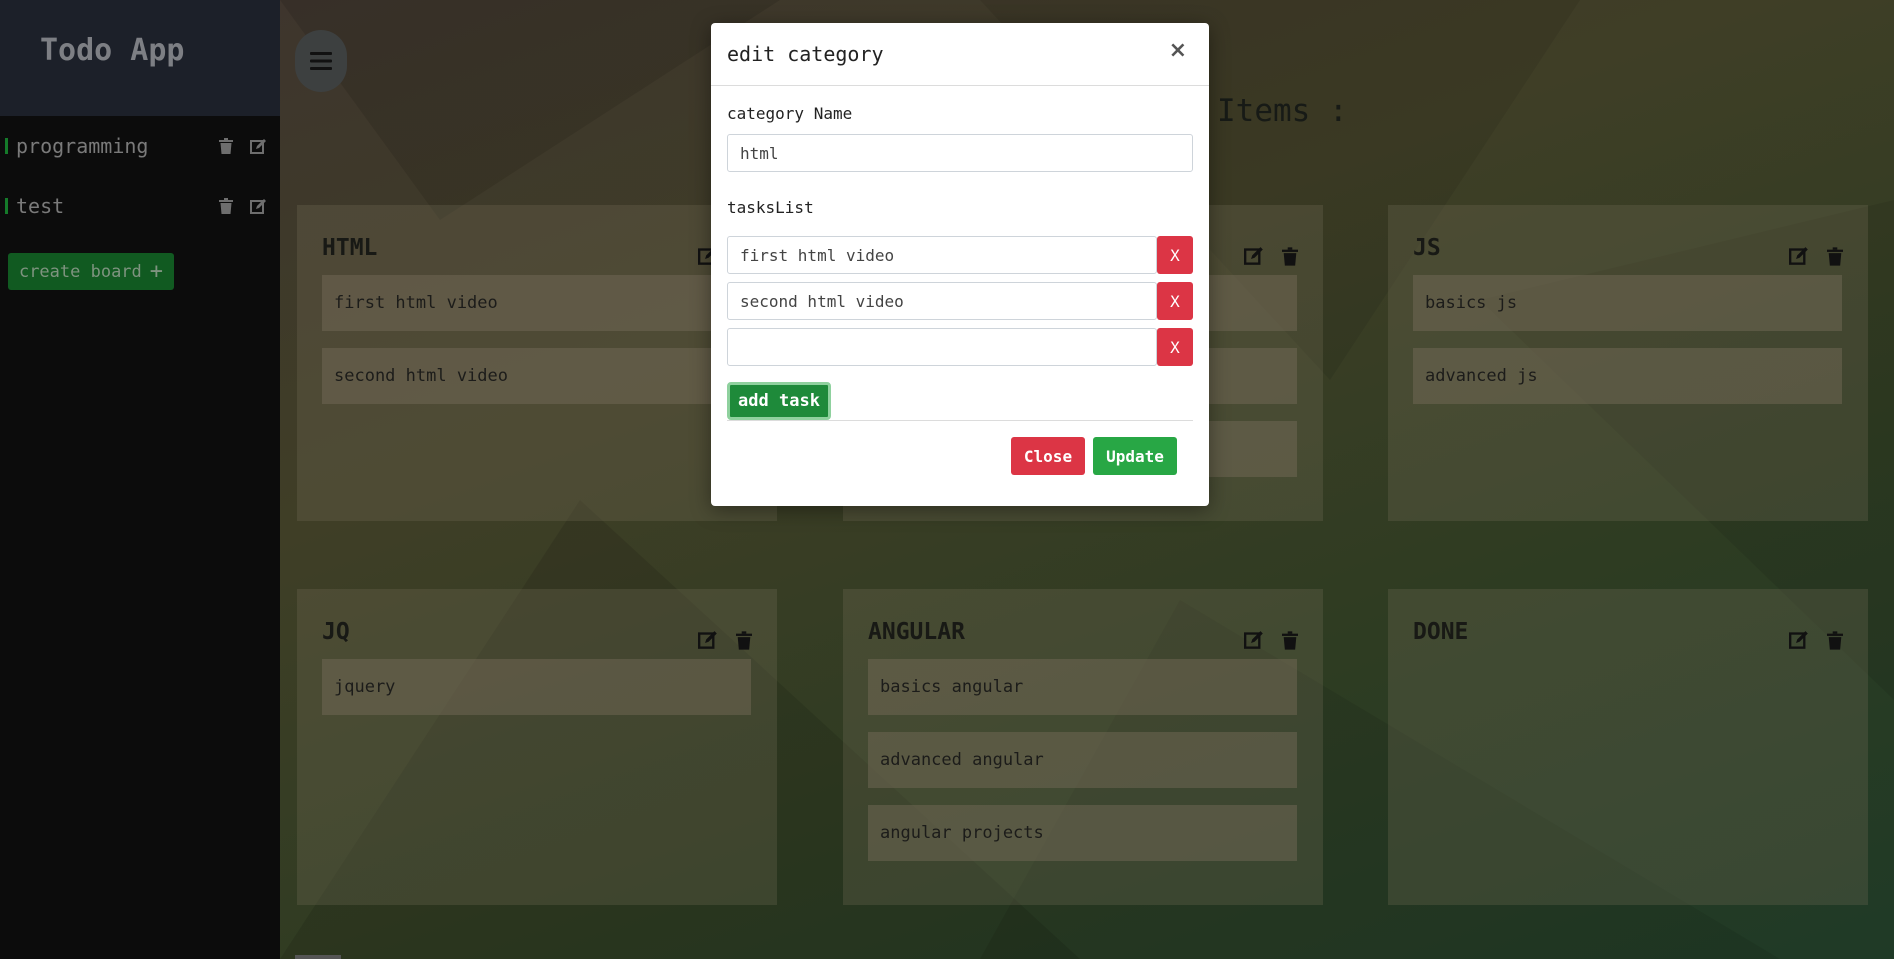 The height and width of the screenshot is (959, 1894). I want to click on task-item: angular projects, so click(1082, 833).